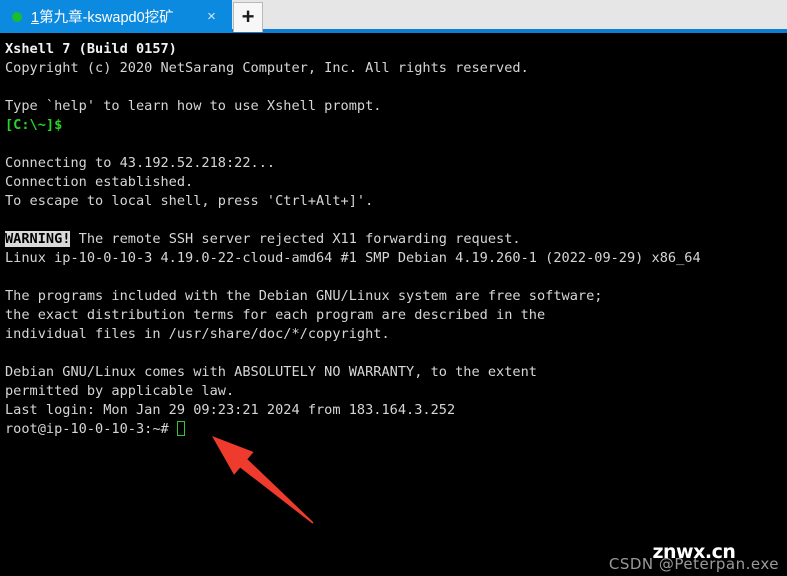 The height and width of the screenshot is (576, 787). I want to click on watermark-author: CSDN @Peterpan.exe, so click(693, 564).